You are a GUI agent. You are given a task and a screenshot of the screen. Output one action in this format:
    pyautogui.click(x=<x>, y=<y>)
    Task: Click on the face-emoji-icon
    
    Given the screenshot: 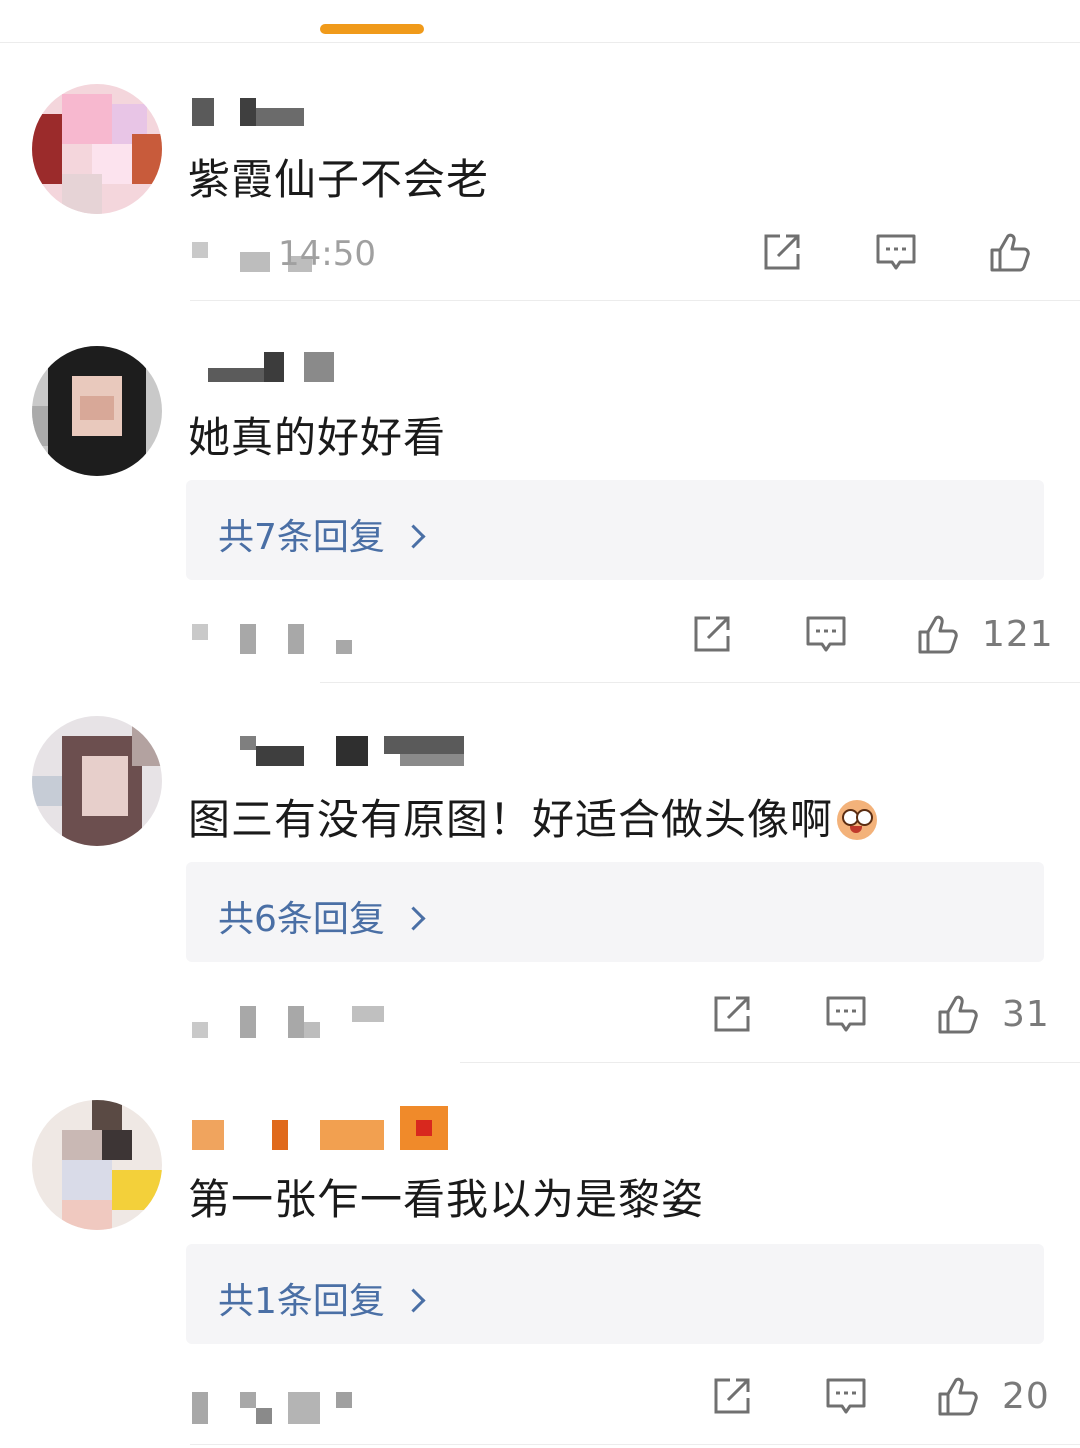 What is the action you would take?
    pyautogui.click(x=857, y=820)
    